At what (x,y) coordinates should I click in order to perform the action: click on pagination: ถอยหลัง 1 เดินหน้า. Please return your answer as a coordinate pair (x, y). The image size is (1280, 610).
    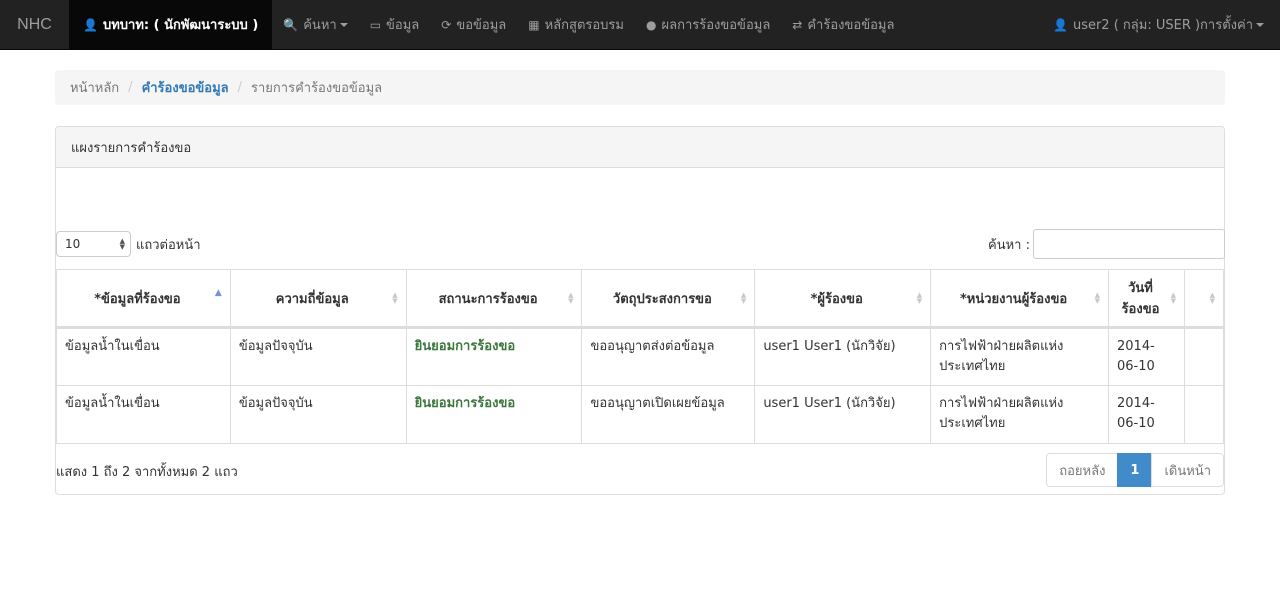
    Looking at the image, I should click on (1135, 470).